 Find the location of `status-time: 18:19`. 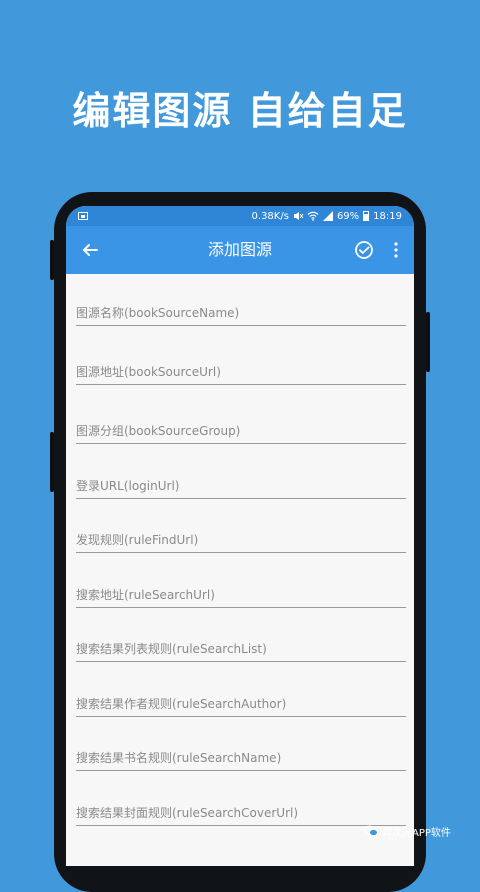

status-time: 18:19 is located at coordinates (387, 216).